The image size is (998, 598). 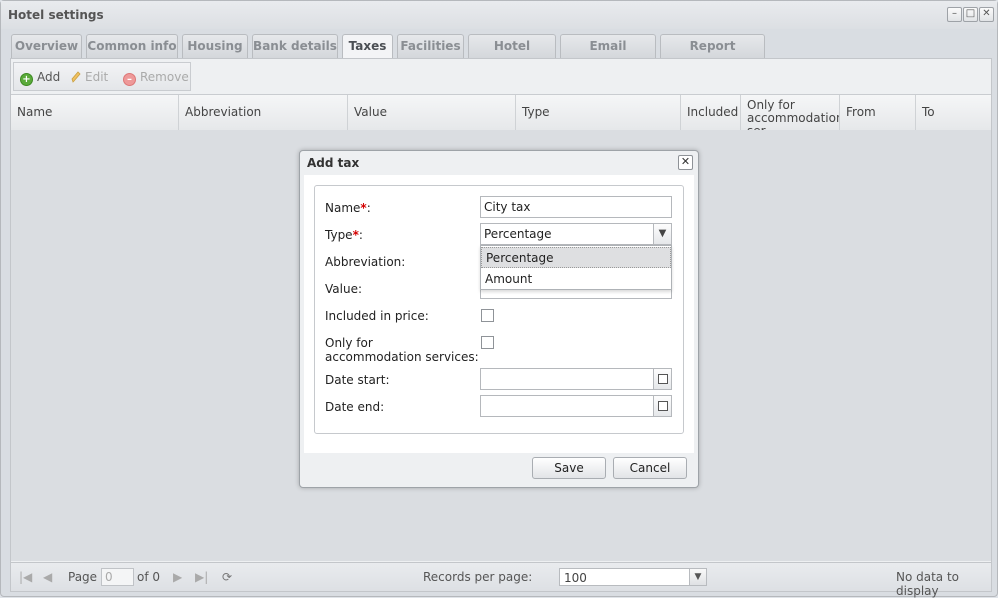 What do you see at coordinates (26, 79) in the screenshot?
I see `add-circle-icon: +` at bounding box center [26, 79].